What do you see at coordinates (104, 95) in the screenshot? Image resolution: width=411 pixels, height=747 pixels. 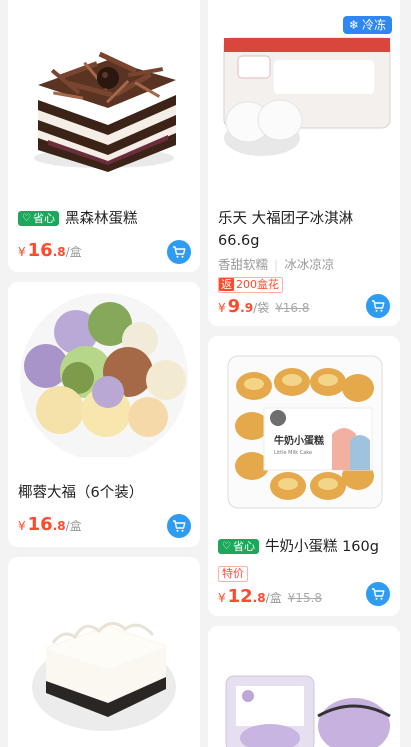 I see `black-forest-cake-image` at bounding box center [104, 95].